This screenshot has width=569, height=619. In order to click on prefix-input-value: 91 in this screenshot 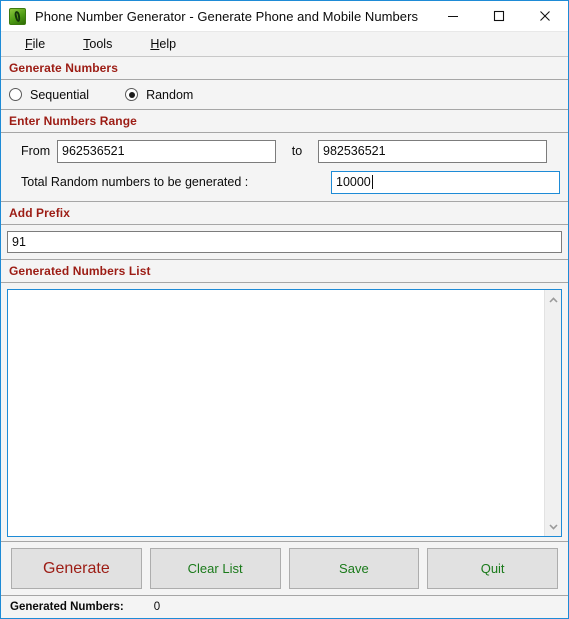, I will do `click(19, 242)`.